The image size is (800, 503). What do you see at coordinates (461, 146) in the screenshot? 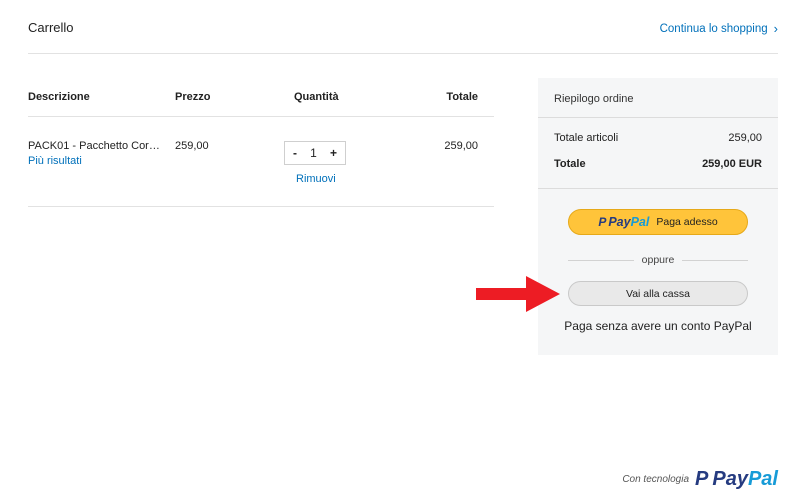
I see `item-total: 259,00` at bounding box center [461, 146].